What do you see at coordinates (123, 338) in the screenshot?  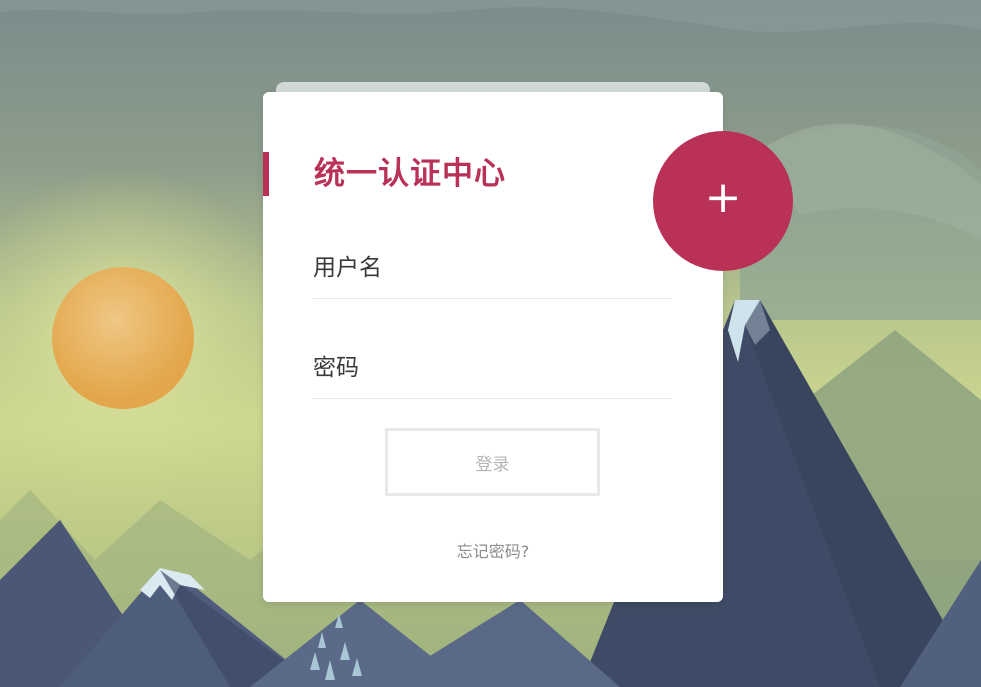 I see `sun` at bounding box center [123, 338].